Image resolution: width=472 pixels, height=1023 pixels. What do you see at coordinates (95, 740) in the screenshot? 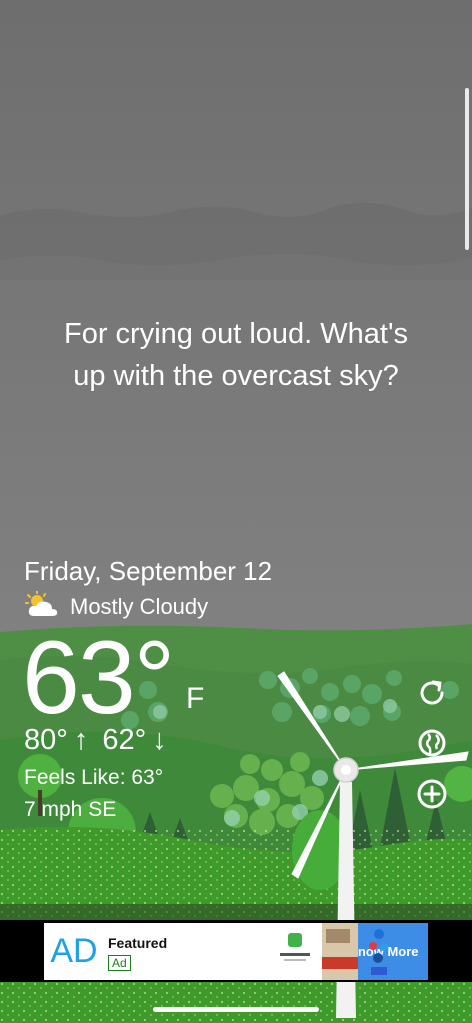
I see `high-low-row: 80° ↑ 62° ↓` at bounding box center [95, 740].